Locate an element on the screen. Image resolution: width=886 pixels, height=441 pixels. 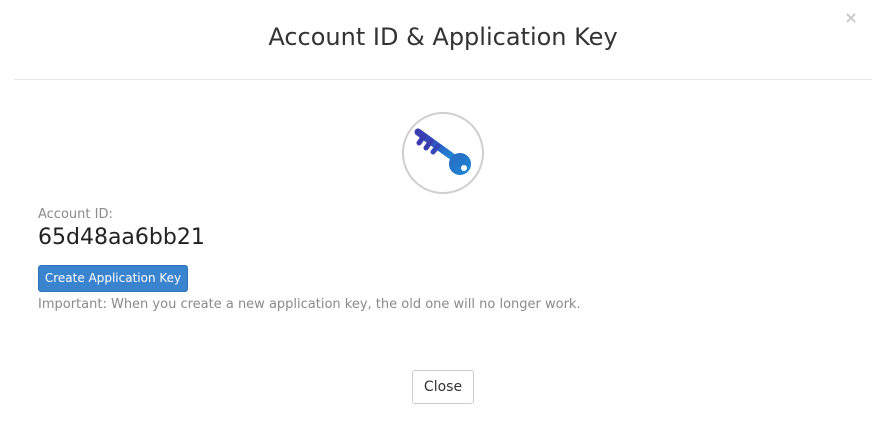
close-button: Close is located at coordinates (443, 387).